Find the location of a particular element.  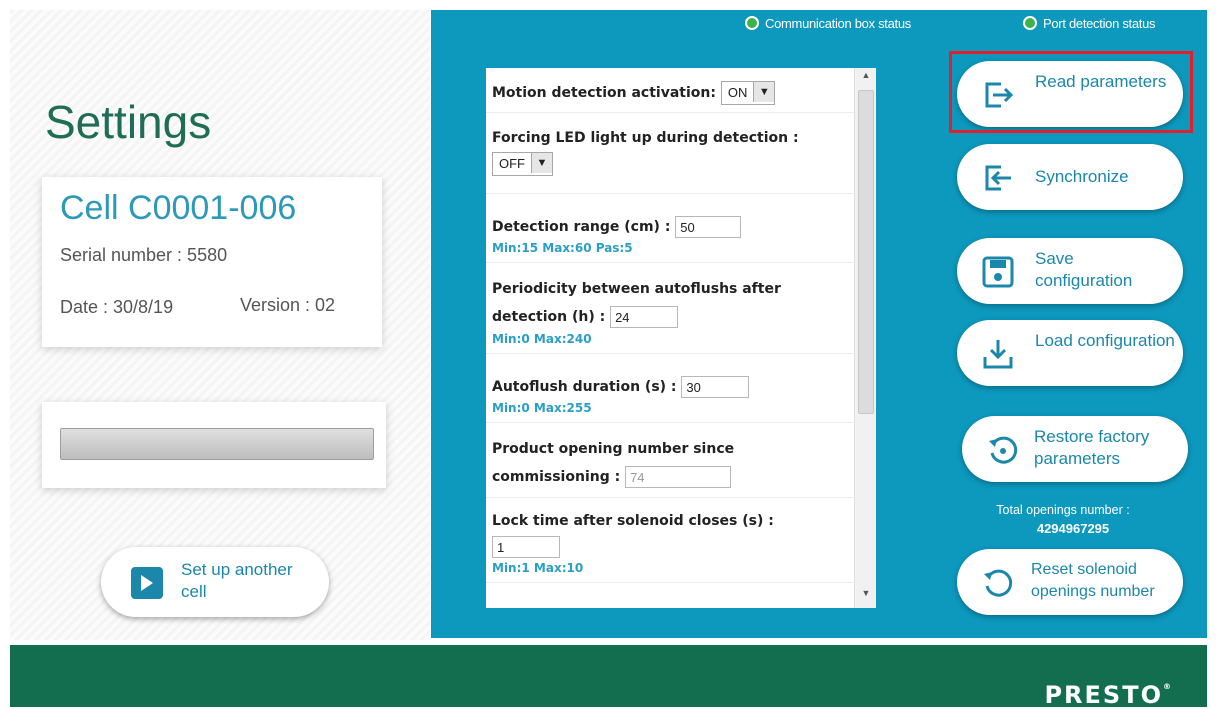

brand-logo: PRESTO® is located at coordinates (1107, 695).